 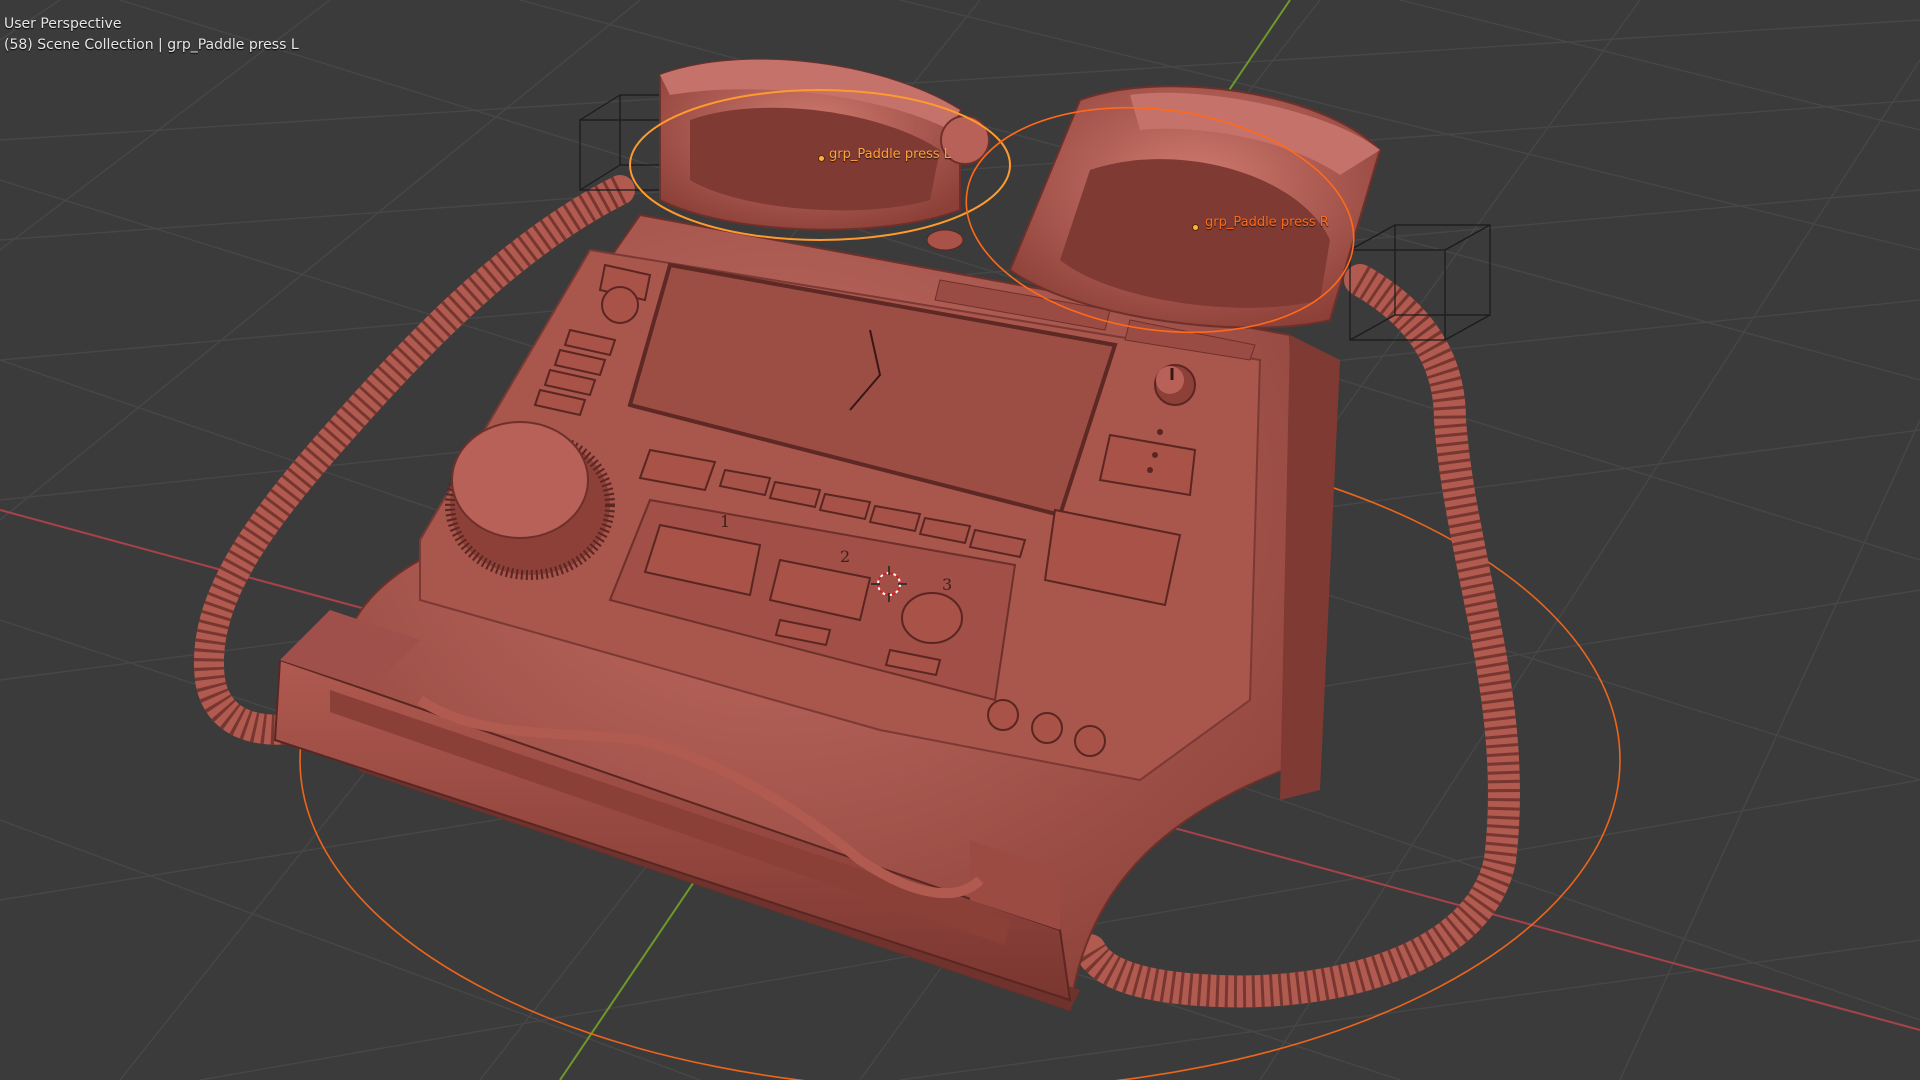 What do you see at coordinates (725, 521) in the screenshot?
I see `panel-number-1: 1` at bounding box center [725, 521].